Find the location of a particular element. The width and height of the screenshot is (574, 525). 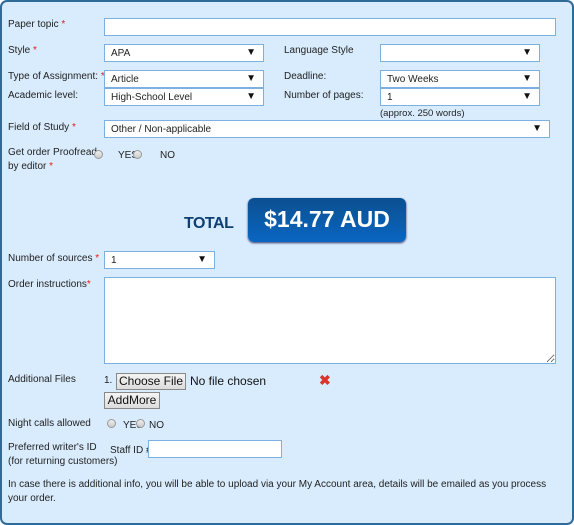

deadline-label: Deadline: is located at coordinates (305, 76).